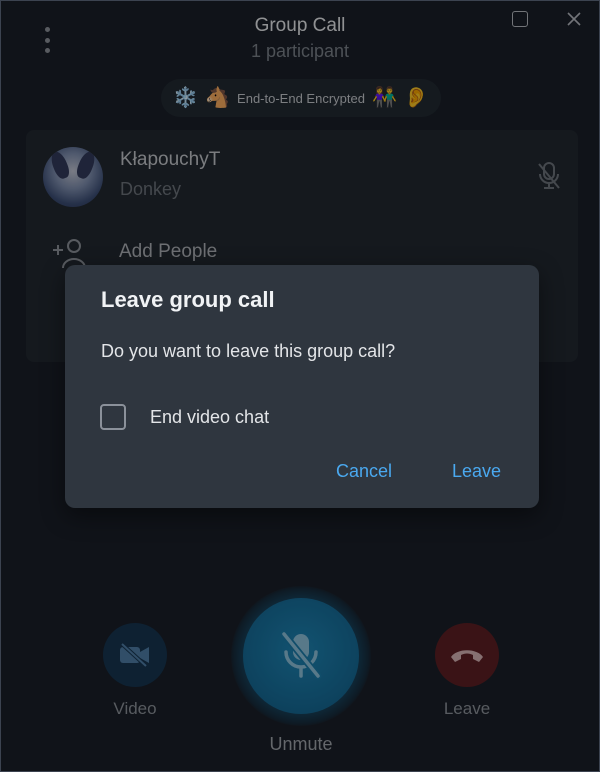  I want to click on cancel-button: Cancel, so click(364, 471).